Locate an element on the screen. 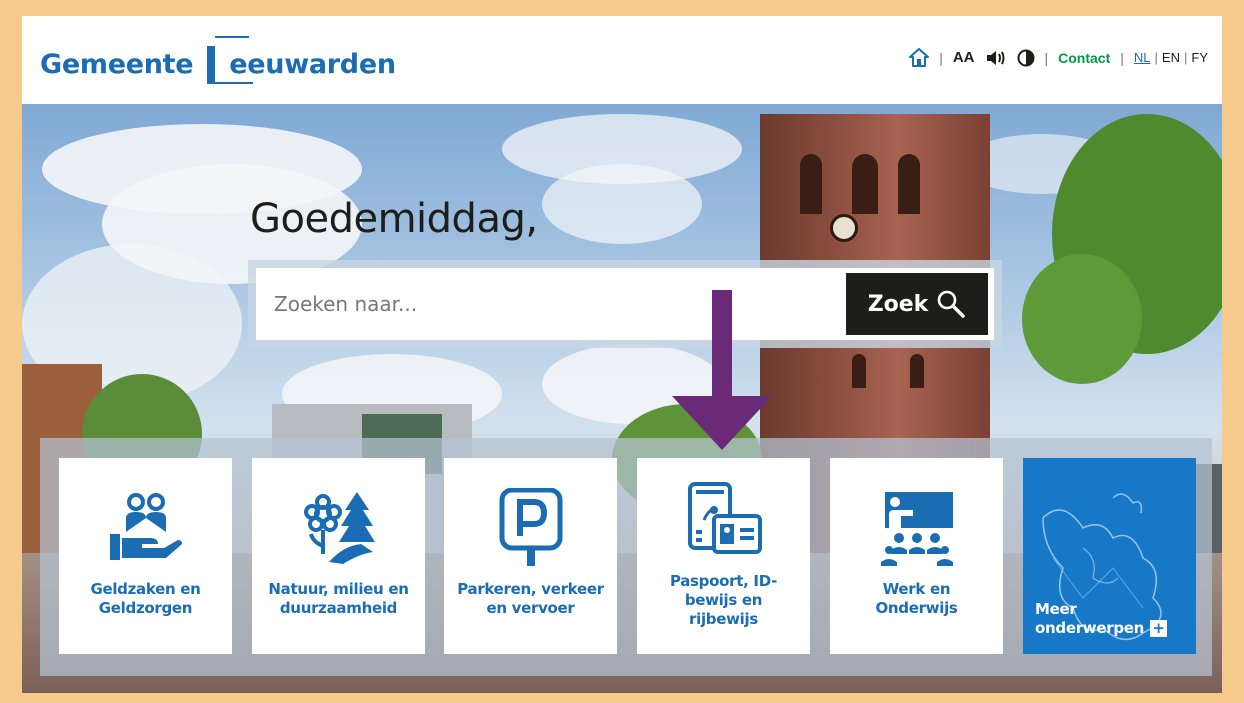 This screenshot has width=1244, height=703. id-card-icon is located at coordinates (724, 520).